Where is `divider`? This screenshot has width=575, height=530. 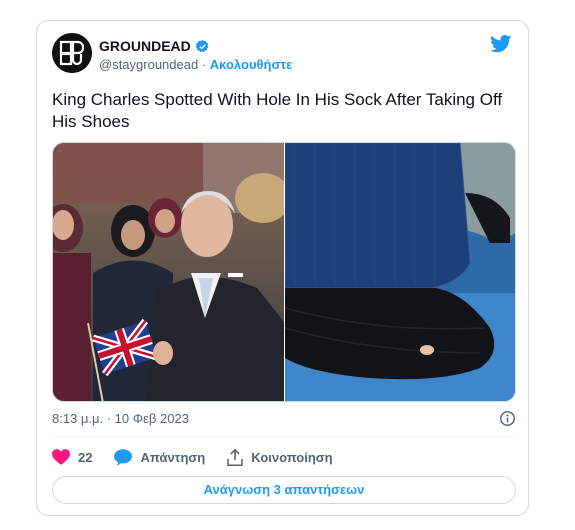
divider is located at coordinates (284, 436).